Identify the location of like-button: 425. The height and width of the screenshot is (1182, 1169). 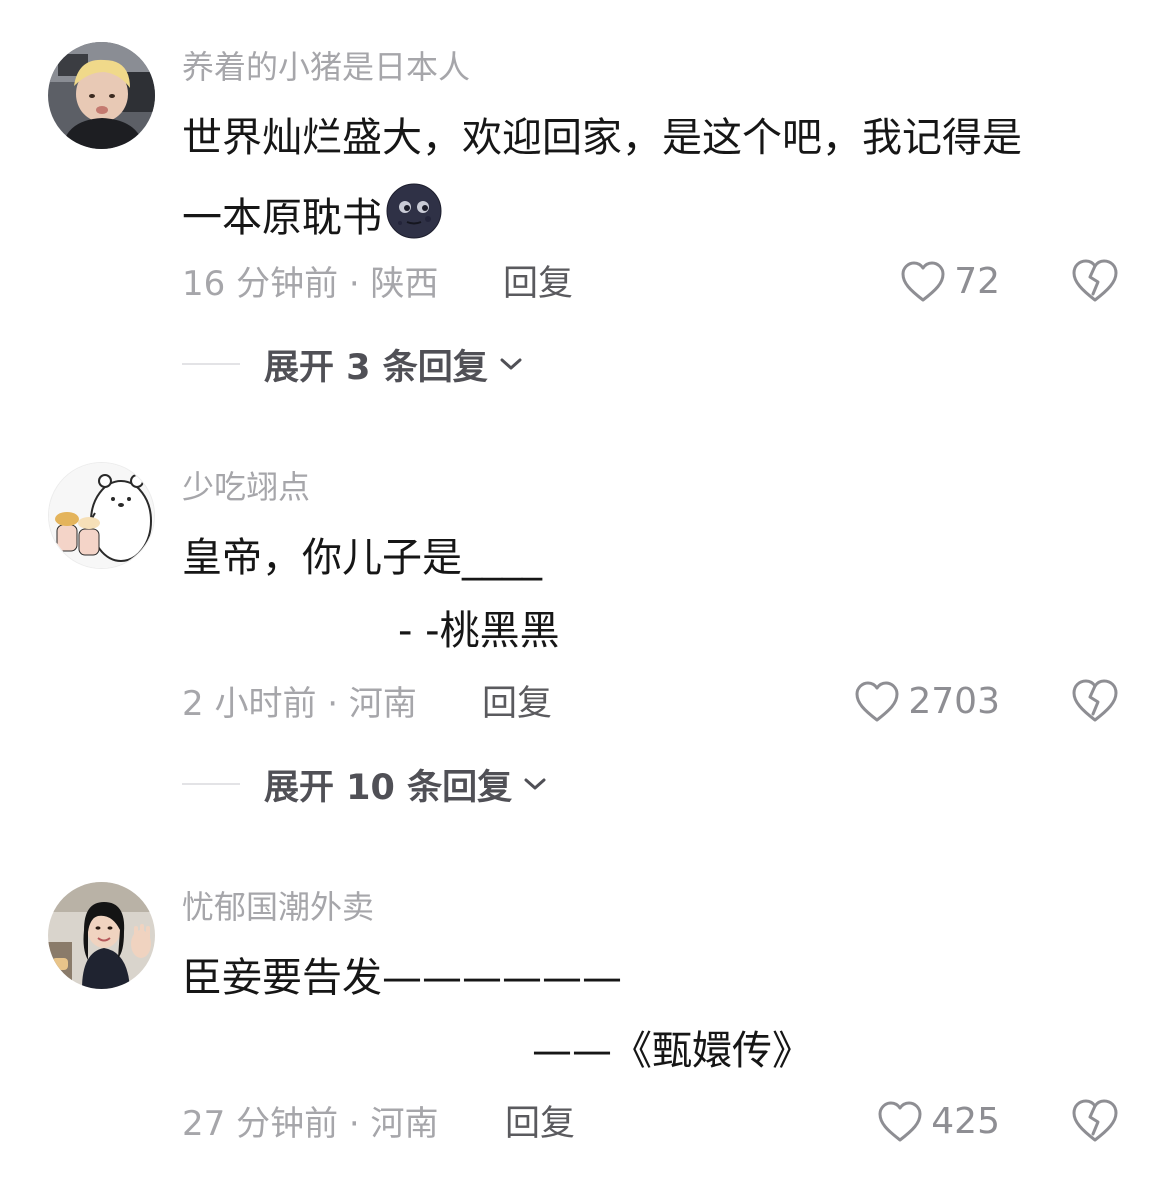
(938, 1122).